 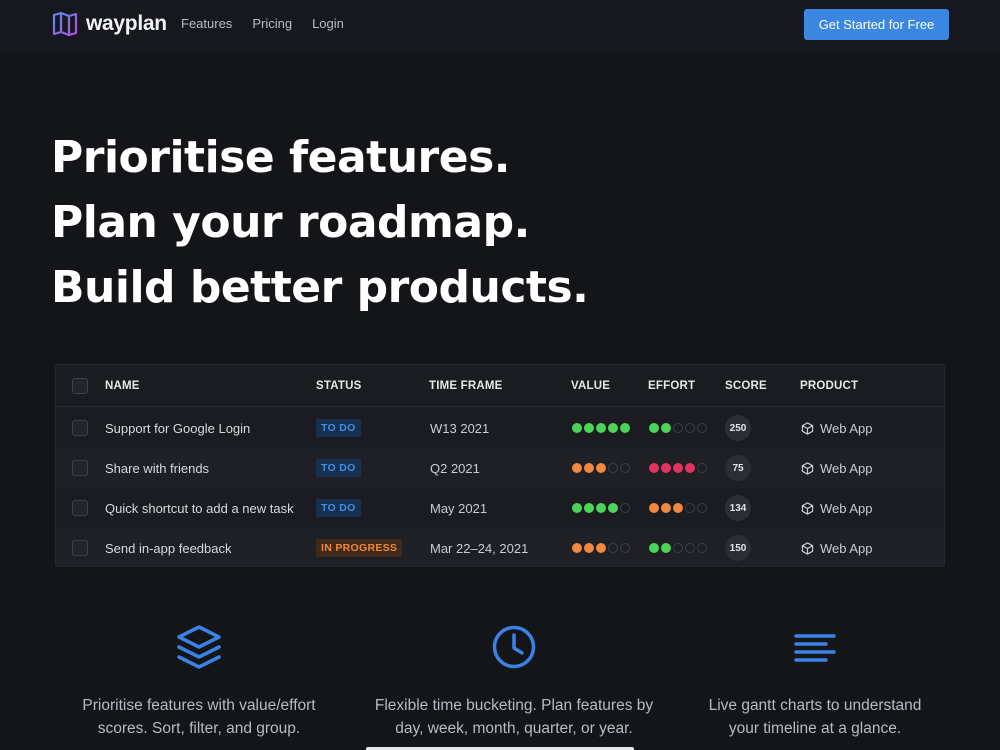 I want to click on effort-rating, so click(x=678, y=428).